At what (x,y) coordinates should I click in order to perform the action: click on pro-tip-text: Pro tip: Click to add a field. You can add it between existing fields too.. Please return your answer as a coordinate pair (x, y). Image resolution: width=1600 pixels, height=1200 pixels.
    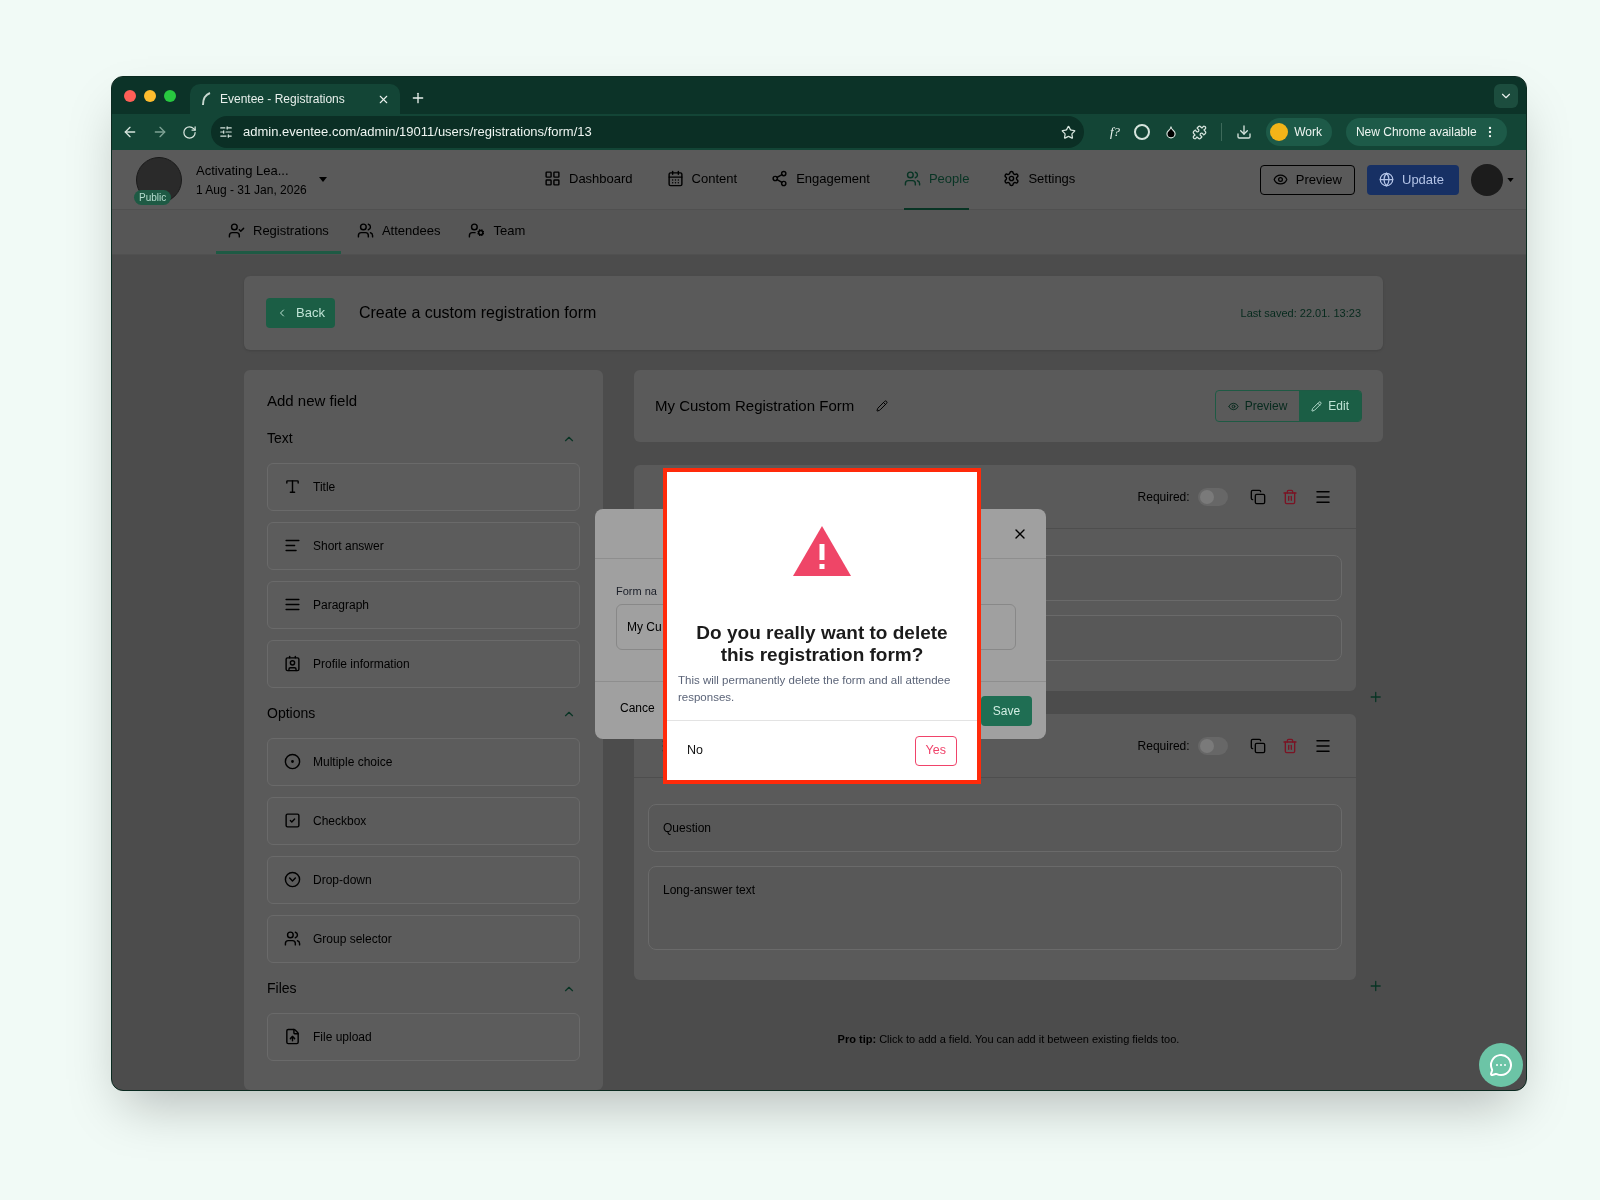
    Looking at the image, I should click on (1008, 1039).